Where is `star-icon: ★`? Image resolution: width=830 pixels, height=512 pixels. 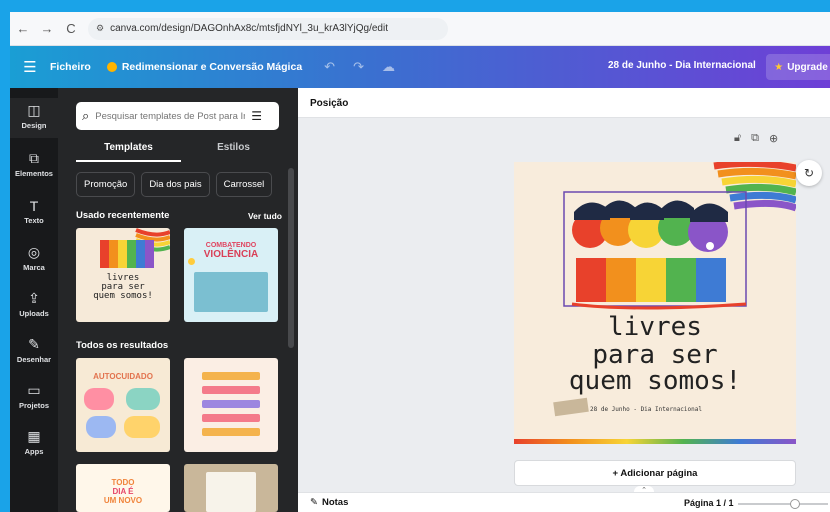 star-icon: ★ is located at coordinates (779, 67).